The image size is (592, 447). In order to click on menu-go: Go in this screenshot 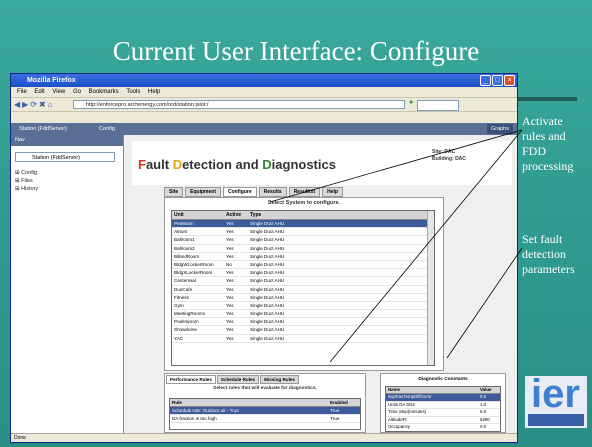, I will do `click(77, 92)`.